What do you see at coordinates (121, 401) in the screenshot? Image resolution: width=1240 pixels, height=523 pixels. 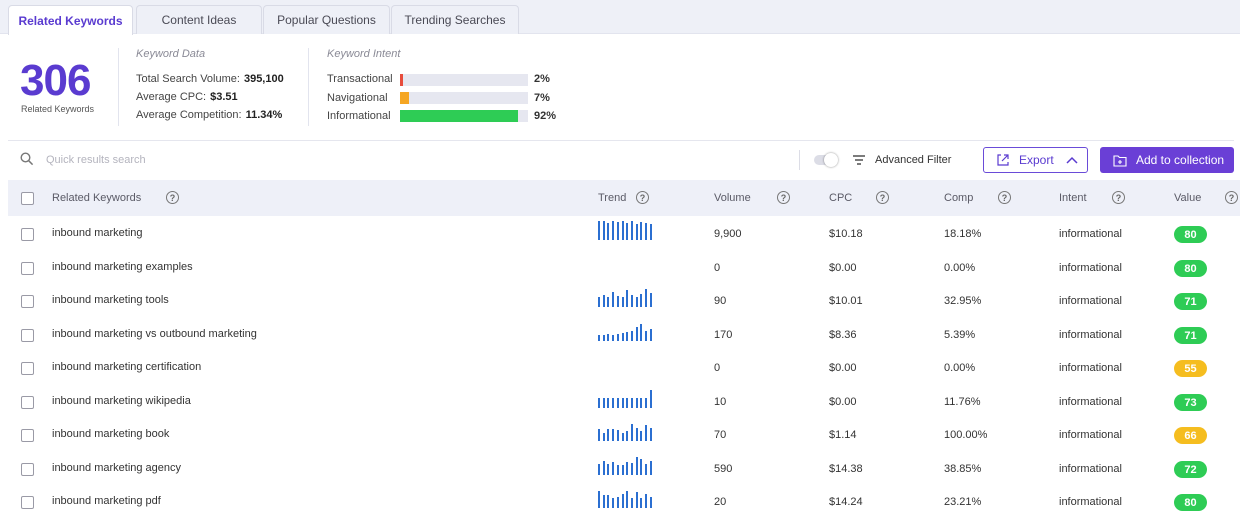 I see `keyword-link: inbound marketing wikipedia` at bounding box center [121, 401].